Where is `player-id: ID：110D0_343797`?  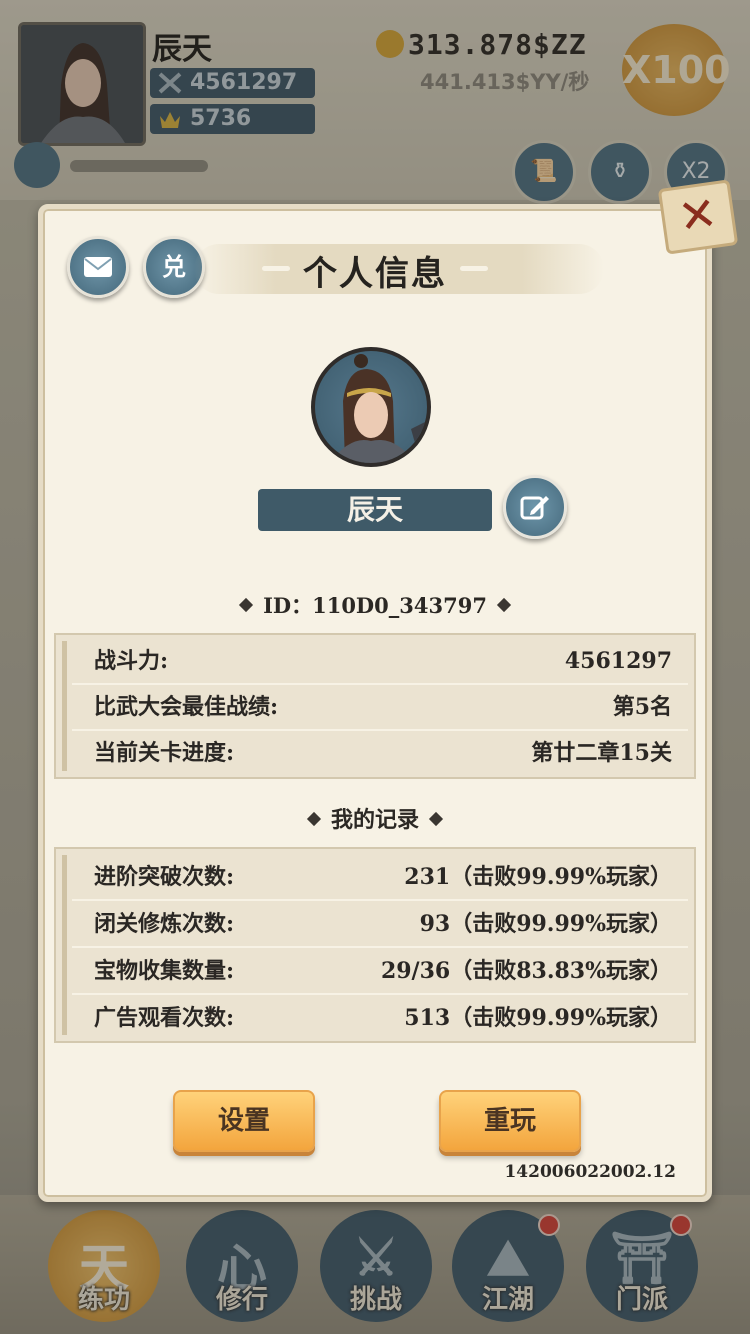 player-id: ID：110D0_343797 is located at coordinates (375, 605).